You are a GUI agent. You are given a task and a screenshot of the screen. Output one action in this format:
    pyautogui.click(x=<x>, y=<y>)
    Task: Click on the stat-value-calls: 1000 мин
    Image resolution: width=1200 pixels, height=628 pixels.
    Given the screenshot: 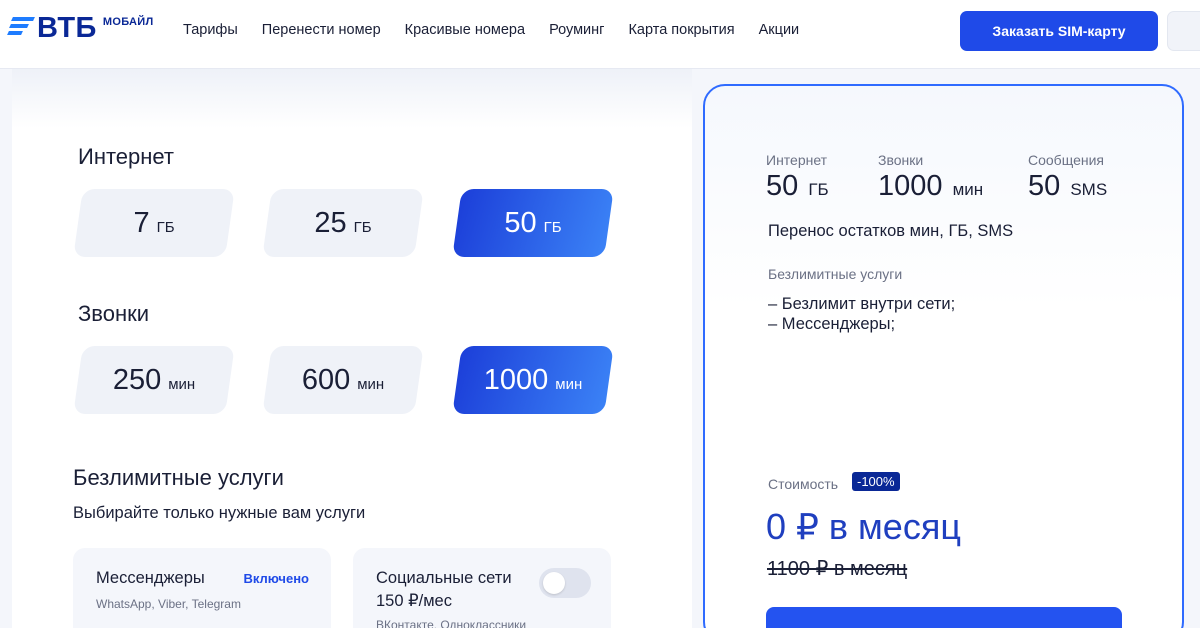 What is the action you would take?
    pyautogui.click(x=930, y=186)
    